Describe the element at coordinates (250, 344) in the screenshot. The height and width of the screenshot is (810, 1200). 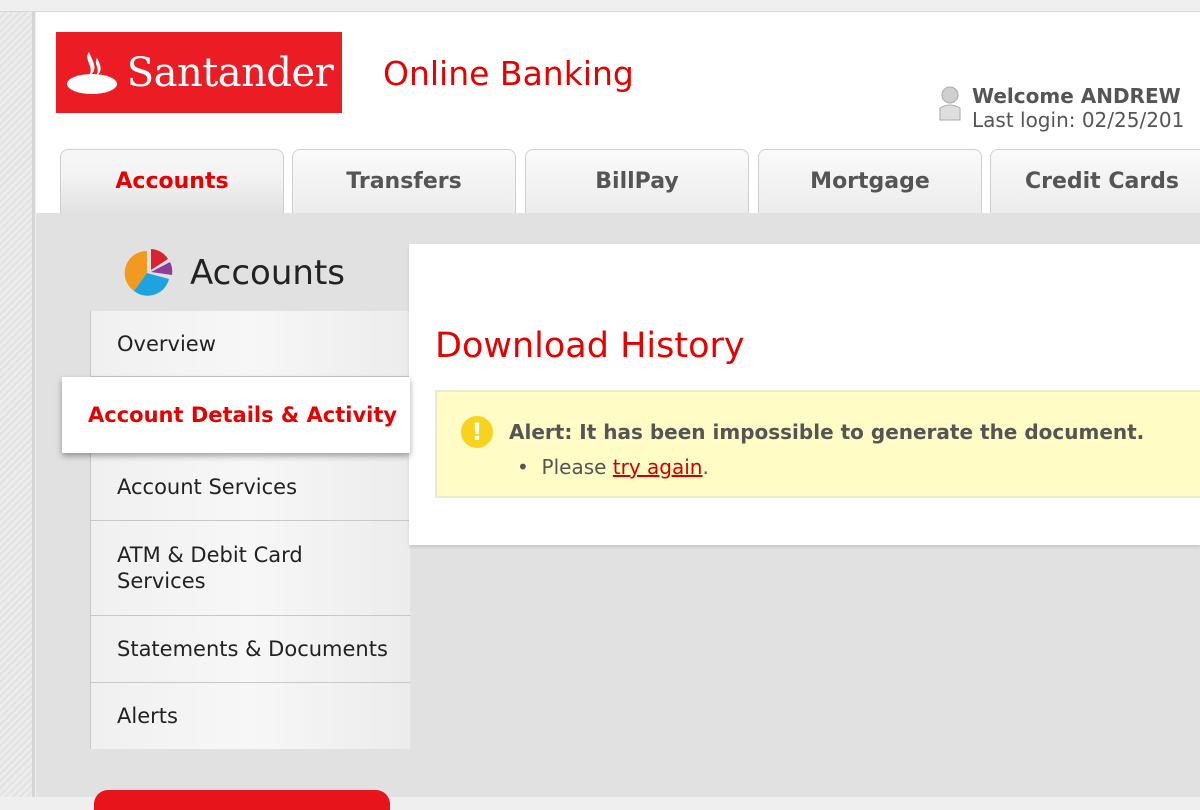
I see `sidebar-item-overview: Overview` at that location.